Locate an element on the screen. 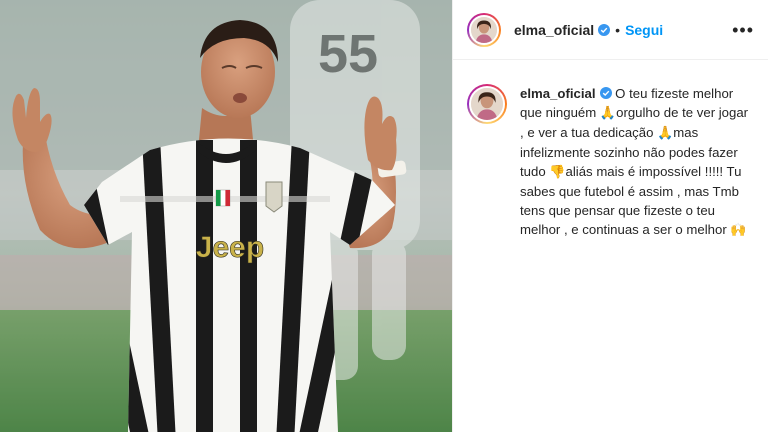 This screenshot has width=768, height=432. raising-hands-icon: 🙌 is located at coordinates (738, 230).